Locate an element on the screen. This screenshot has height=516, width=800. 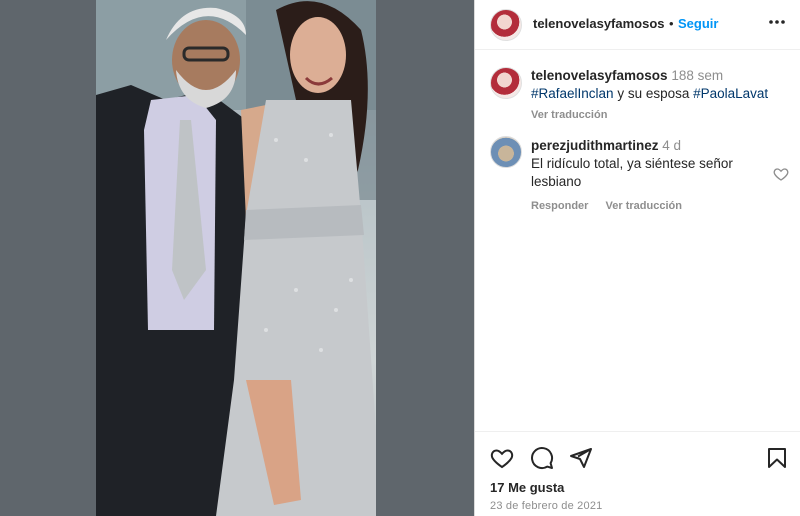
post-footer: 17 Me gusta 23 de febrero de 2021 is located at coordinates (637, 473).